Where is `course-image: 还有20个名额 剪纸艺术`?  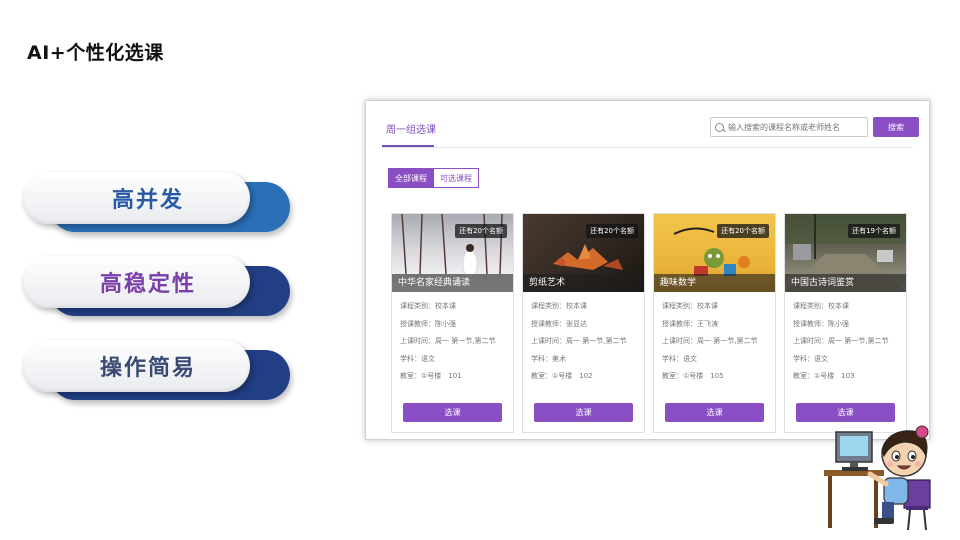
course-image: 还有20个名额 剪纸艺术 is located at coordinates (583, 253).